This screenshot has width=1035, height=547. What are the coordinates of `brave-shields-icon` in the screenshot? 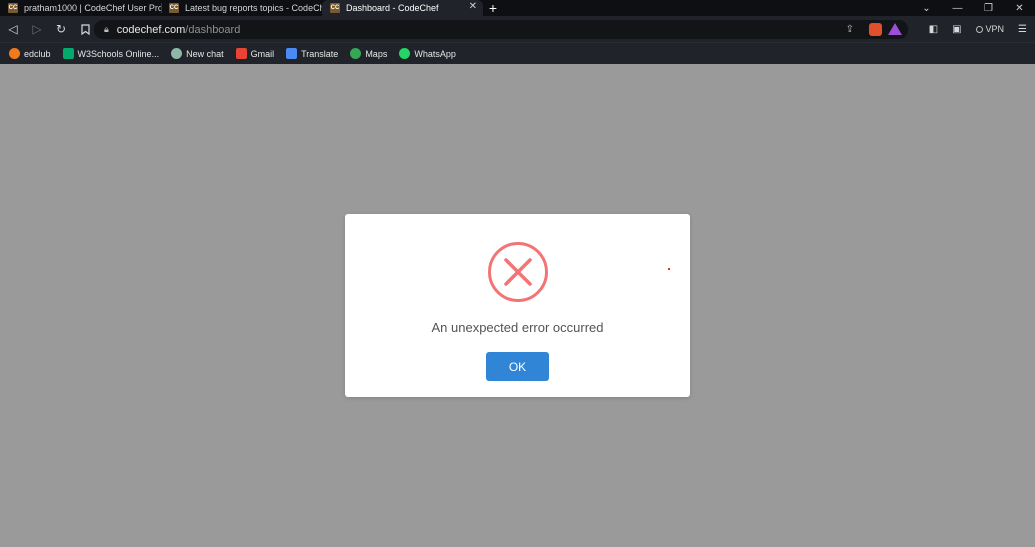 It's located at (875, 29).